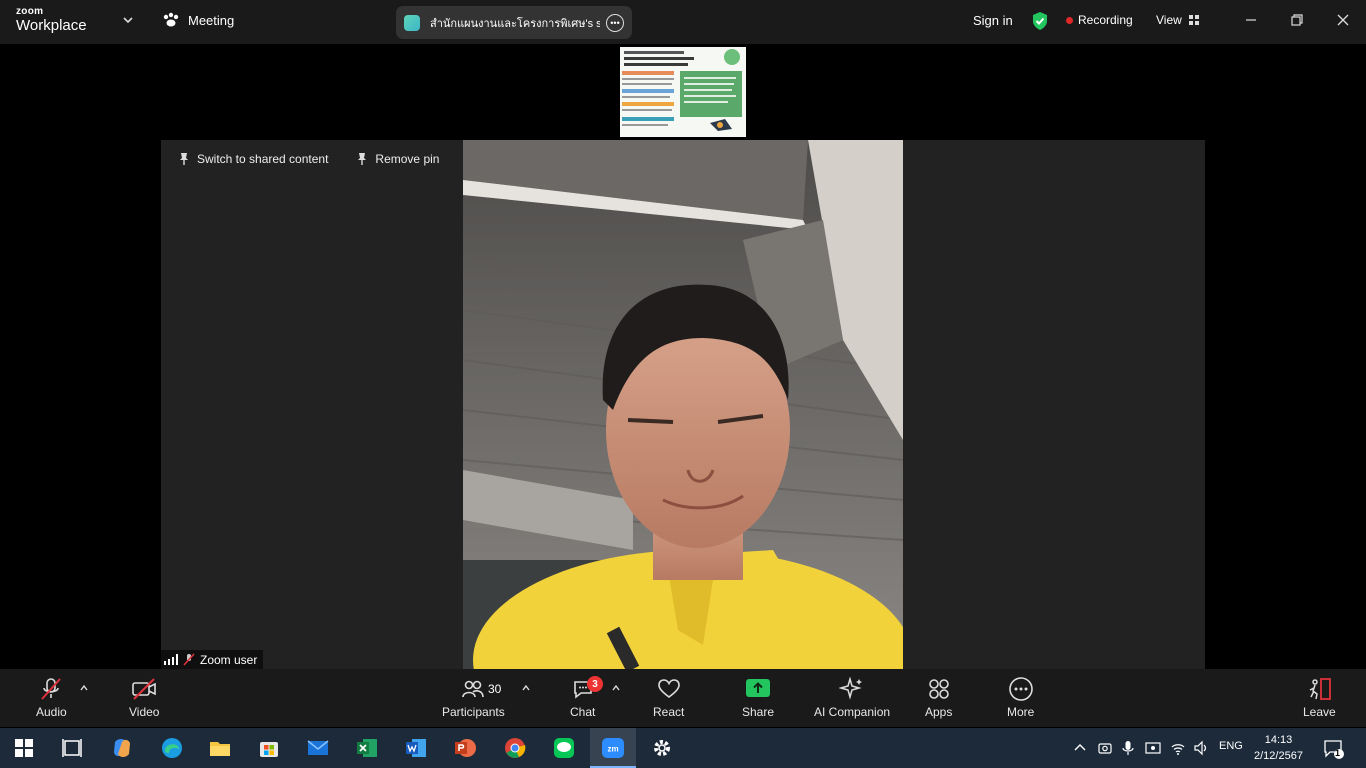  Describe the element at coordinates (1178, 748) in the screenshot. I see `wifi-icon` at that location.